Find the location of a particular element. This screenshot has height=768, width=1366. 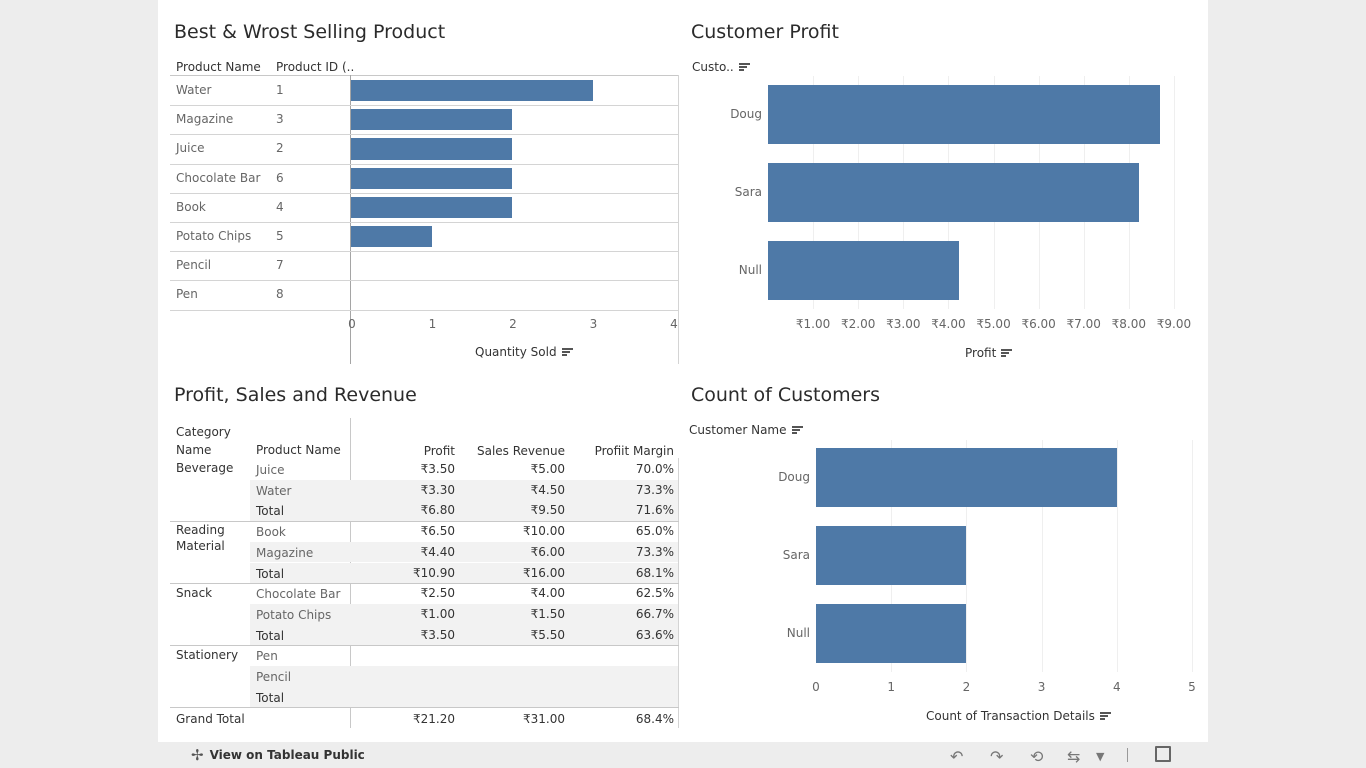

psr-sales-cell: ₹4.00 is located at coordinates (547, 593).